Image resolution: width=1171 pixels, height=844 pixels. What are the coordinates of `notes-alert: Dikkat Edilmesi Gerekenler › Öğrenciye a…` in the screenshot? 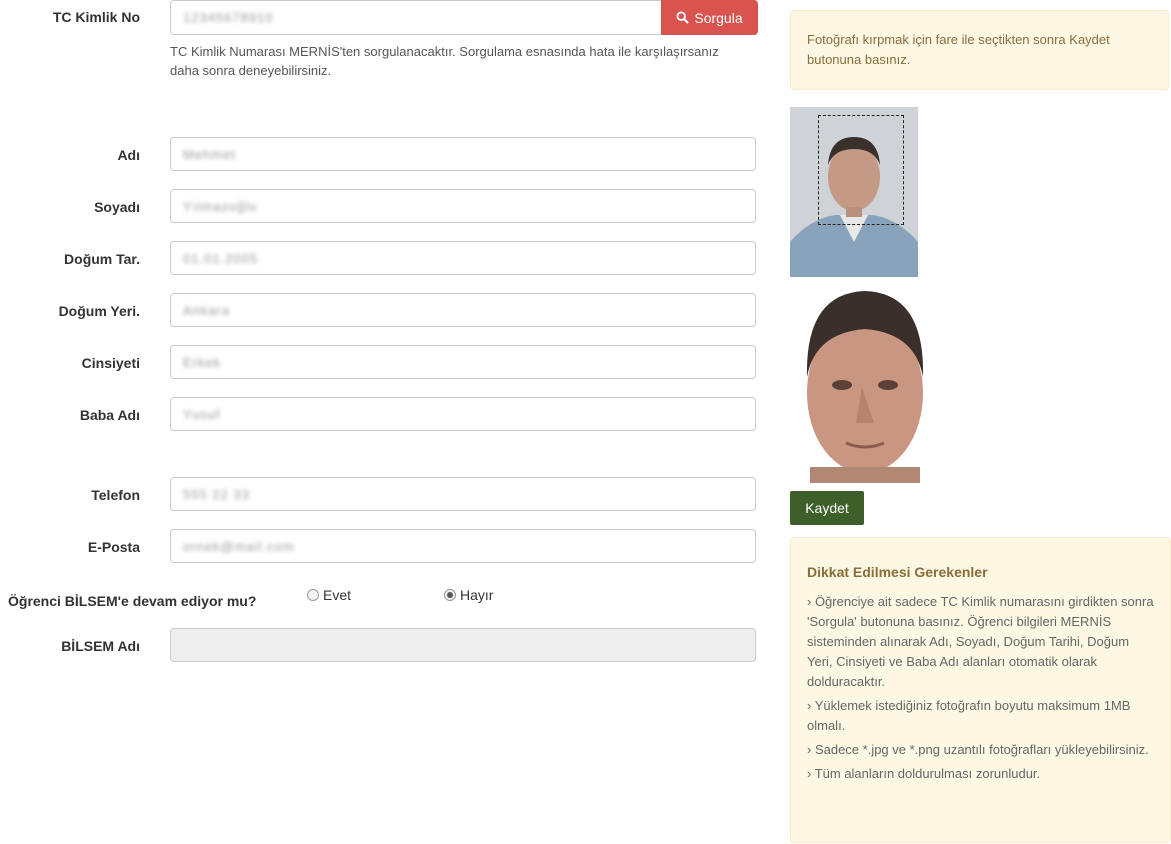 It's located at (980, 690).